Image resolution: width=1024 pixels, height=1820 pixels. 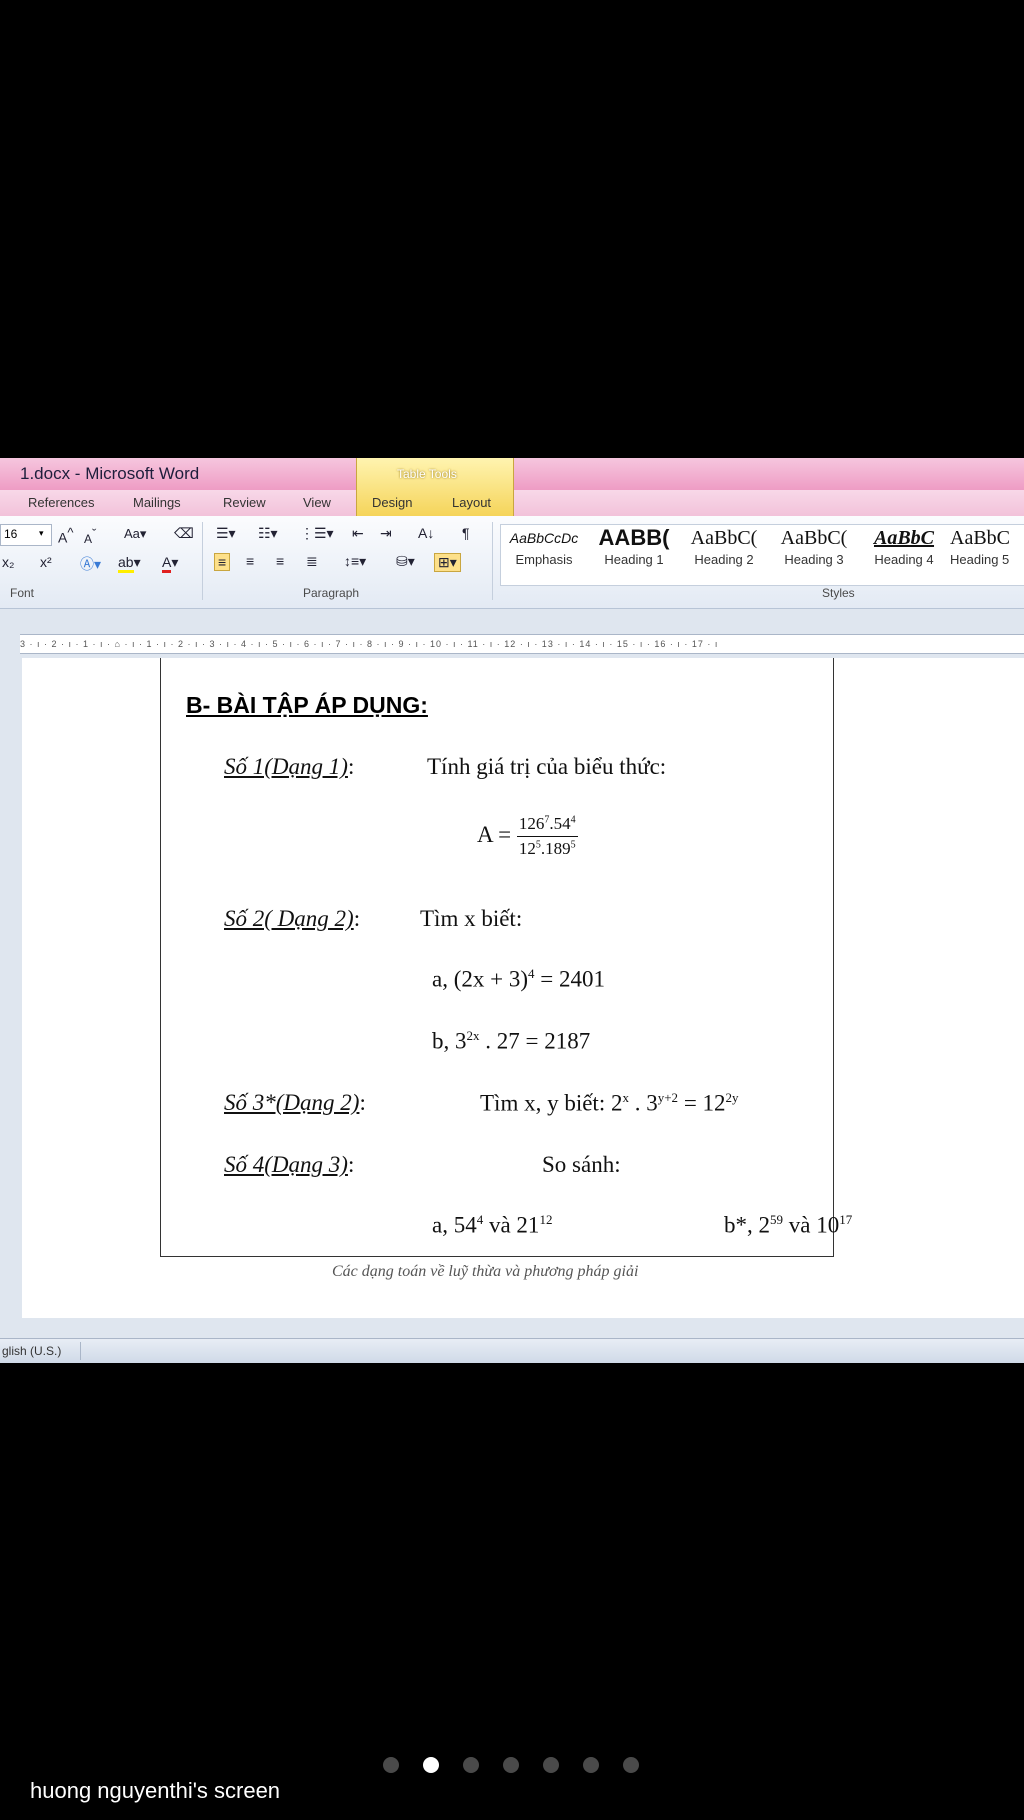 I want to click on font-color-icon: A▾, so click(x=170, y=563).